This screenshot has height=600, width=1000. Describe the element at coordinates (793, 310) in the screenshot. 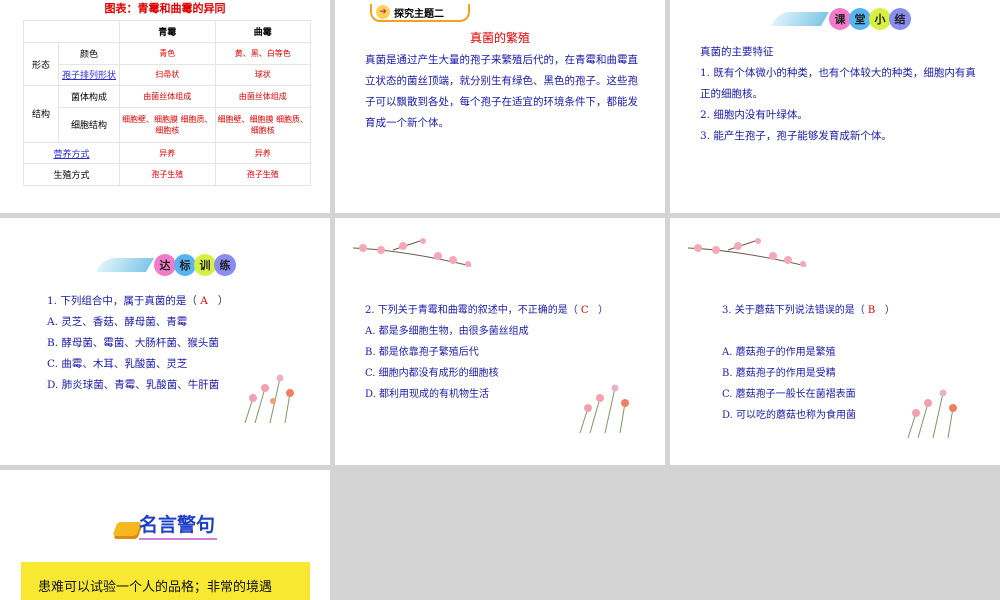

I see `question-text: 3. 关于蘑菇下列说法错误的是（` at that location.